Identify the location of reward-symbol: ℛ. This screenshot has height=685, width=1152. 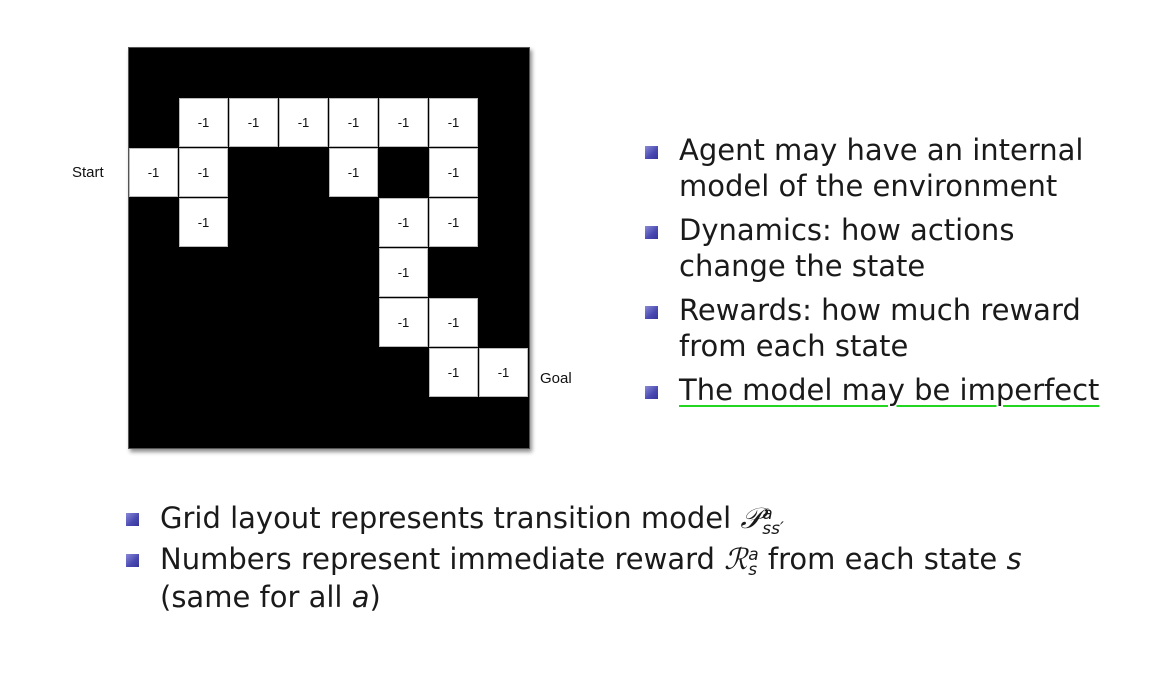
(736, 559).